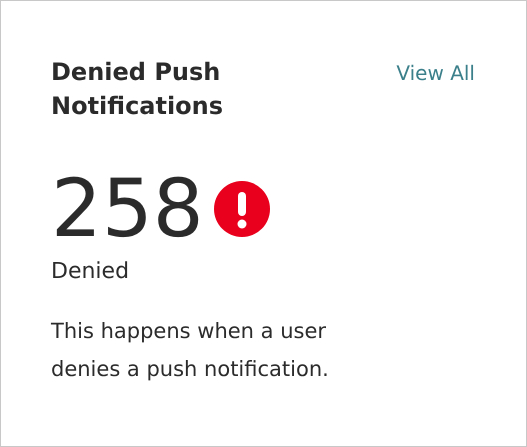 This screenshot has width=527, height=447. I want to click on metric-value: 258, so click(127, 209).